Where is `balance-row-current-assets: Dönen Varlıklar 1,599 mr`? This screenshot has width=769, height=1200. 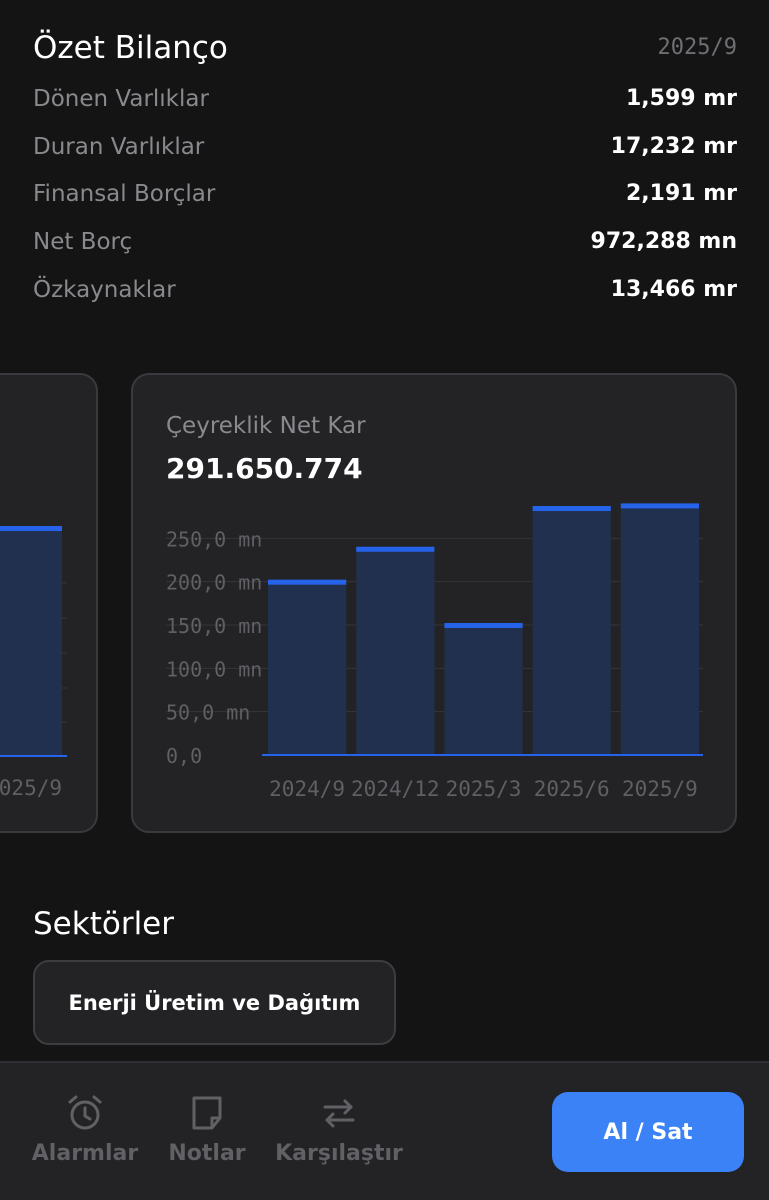 balance-row-current-assets: Dönen Varlıklar 1,599 mr is located at coordinates (385, 99).